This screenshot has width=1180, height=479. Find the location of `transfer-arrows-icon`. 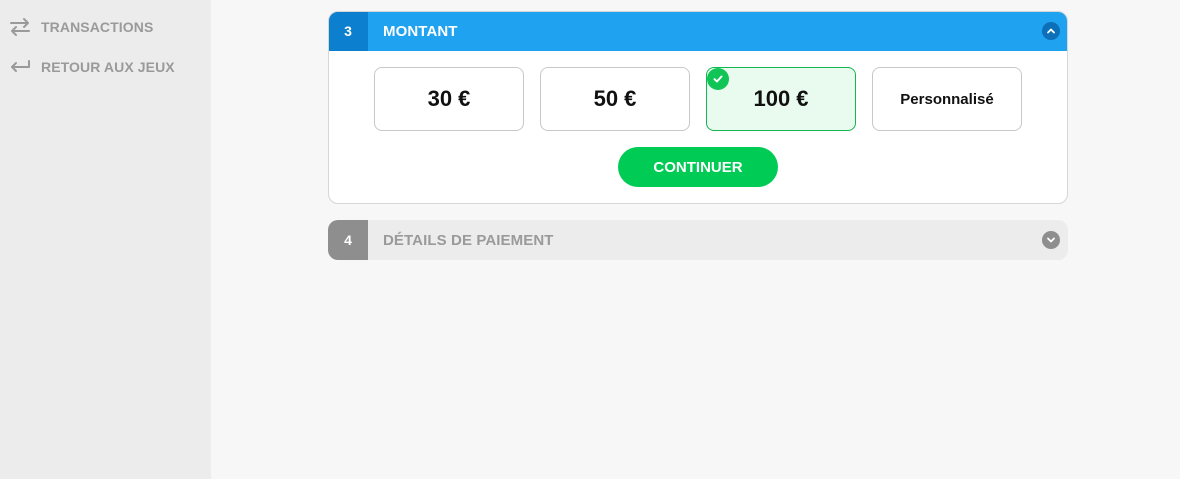

transfer-arrows-icon is located at coordinates (20, 27).